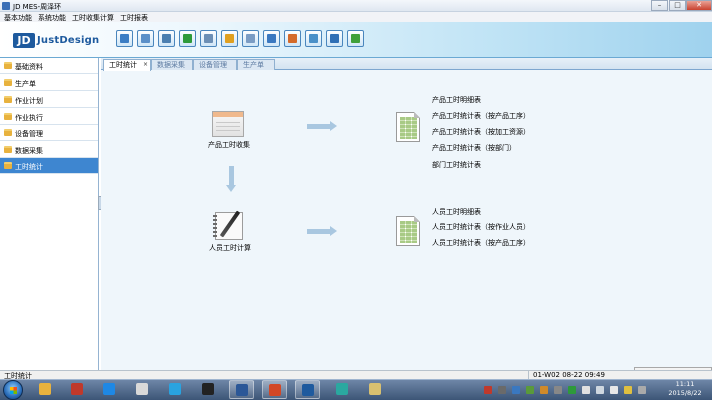  Describe the element at coordinates (481, 132) in the screenshot. I see `report-product-by-resource: 产品工时统计表（按加工资源）` at that location.